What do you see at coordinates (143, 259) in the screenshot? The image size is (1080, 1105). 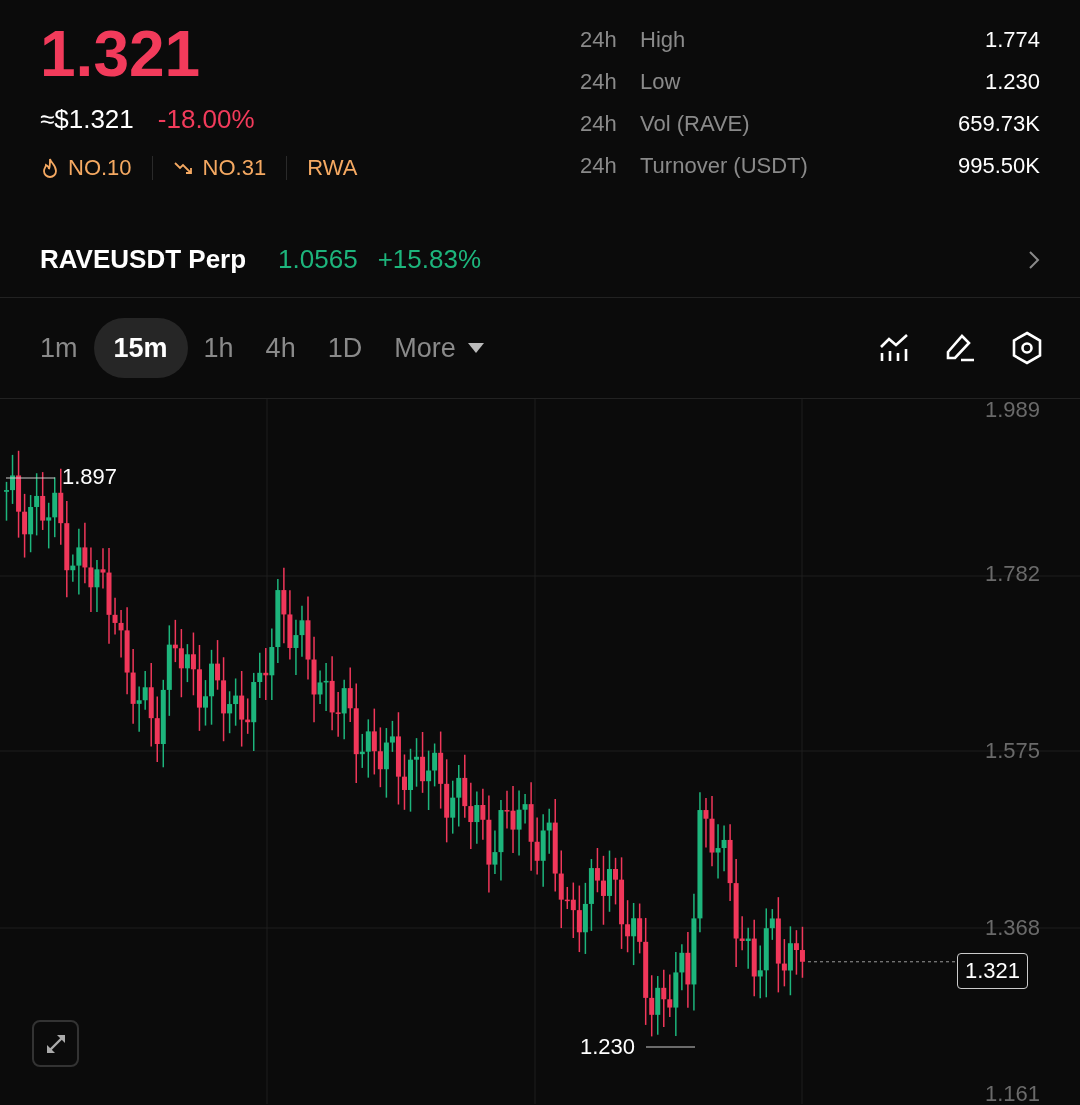 I see `perp-name: RAVEUSDT Perp` at bounding box center [143, 259].